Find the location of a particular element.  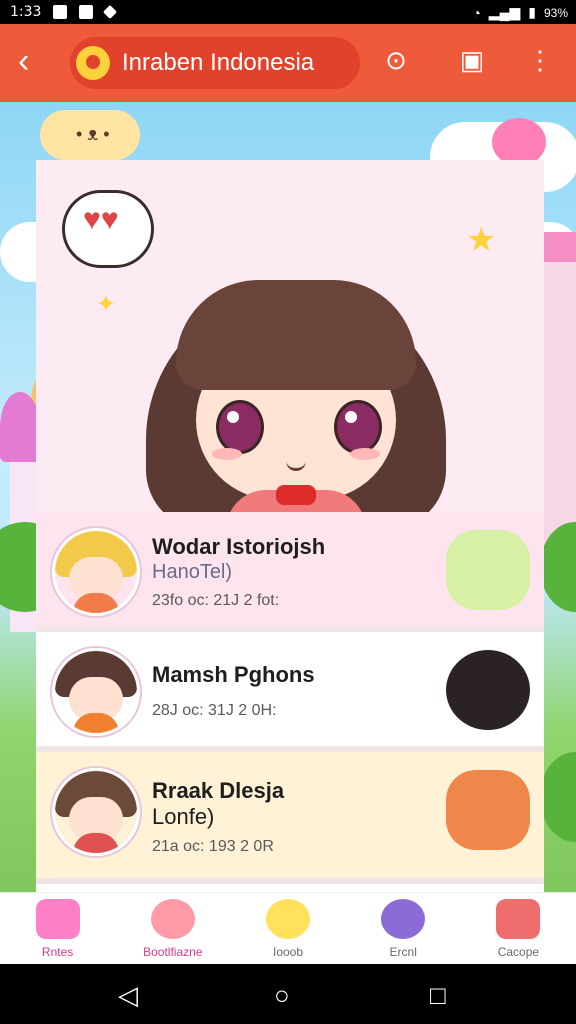

list-item: Mamsh Pghons 28J oc: 31J 2 0H: is located at coordinates (290, 692).